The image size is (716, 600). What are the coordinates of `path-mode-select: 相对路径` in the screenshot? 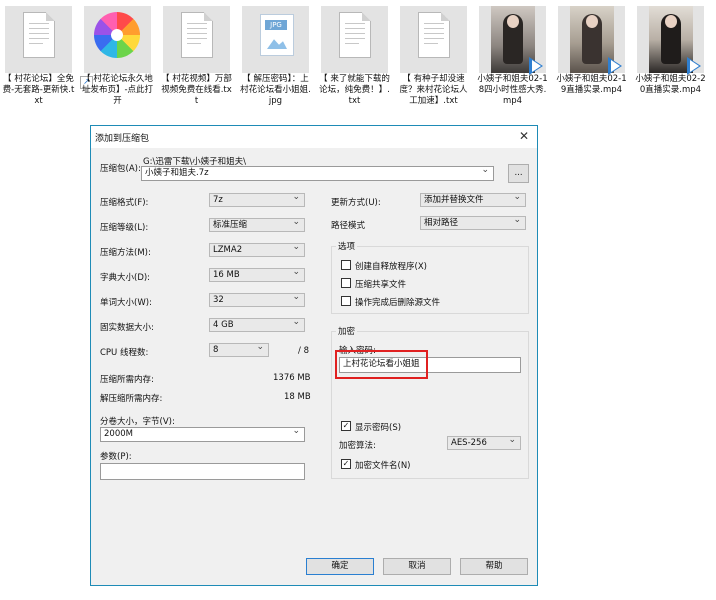 It's located at (473, 222).